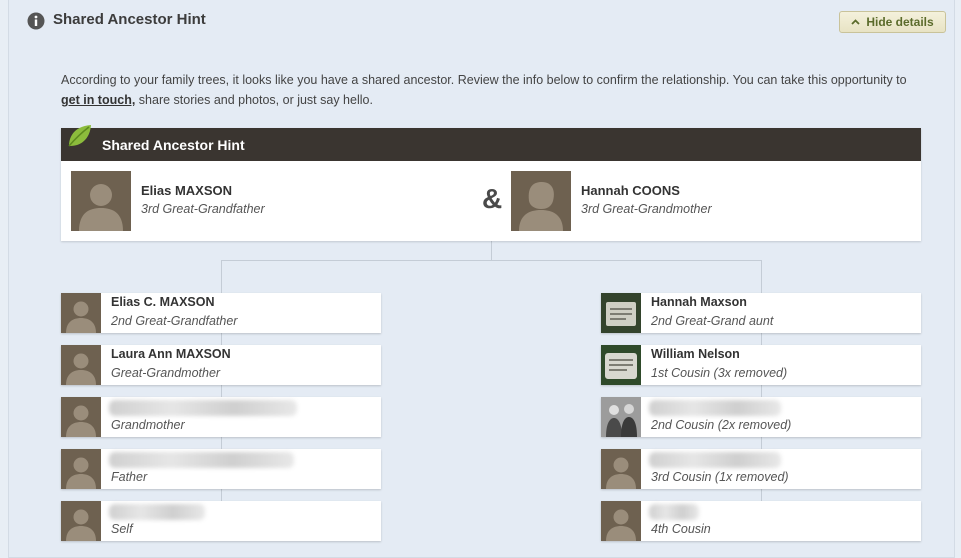 The image size is (961, 558). I want to click on person-card: Self, so click(221, 521).